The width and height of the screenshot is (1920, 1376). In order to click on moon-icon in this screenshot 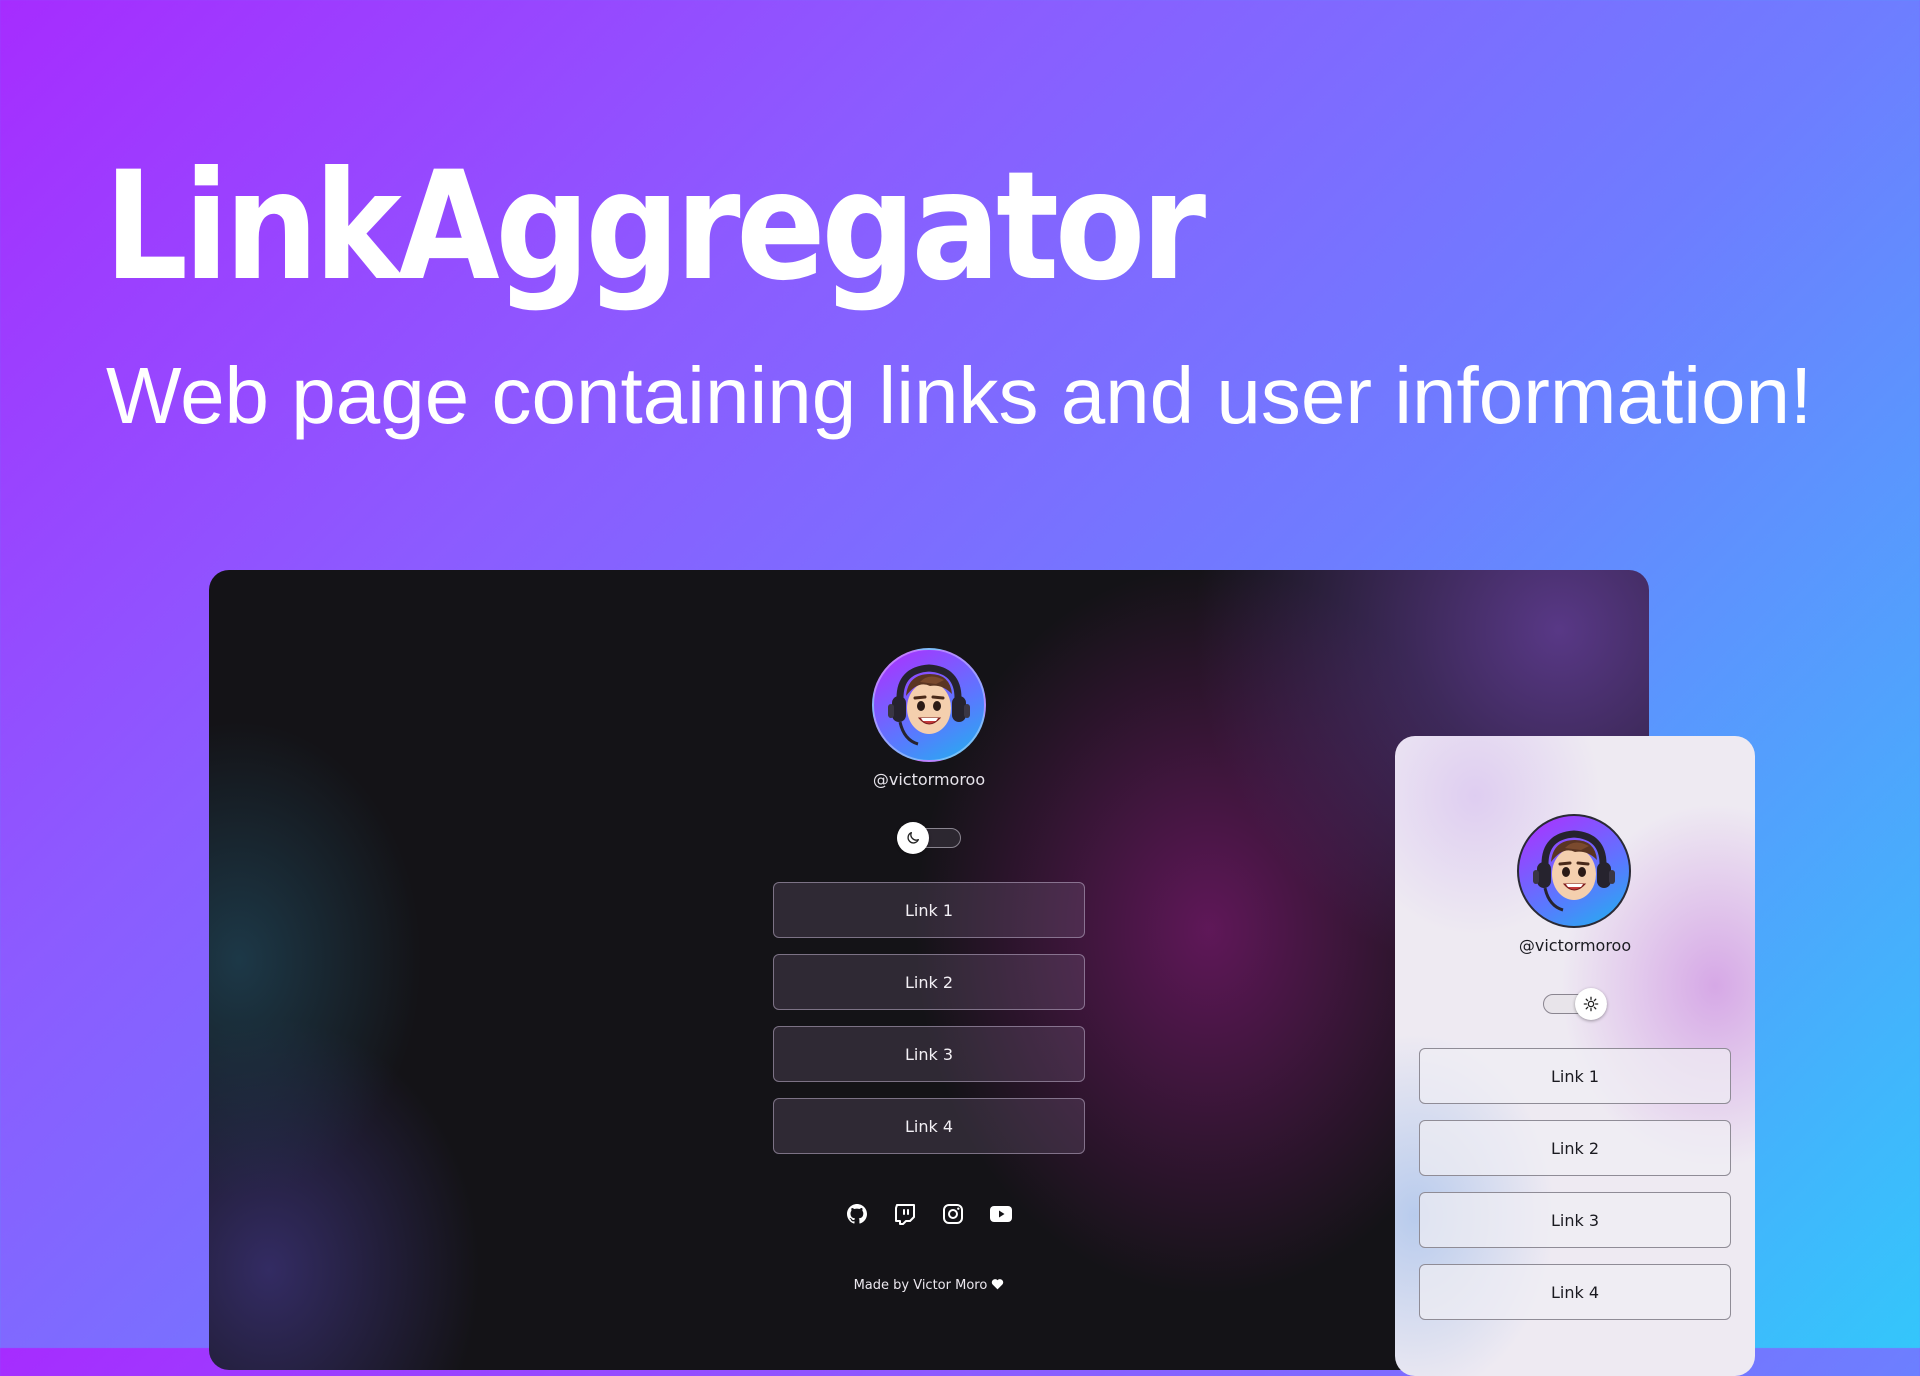, I will do `click(913, 838)`.